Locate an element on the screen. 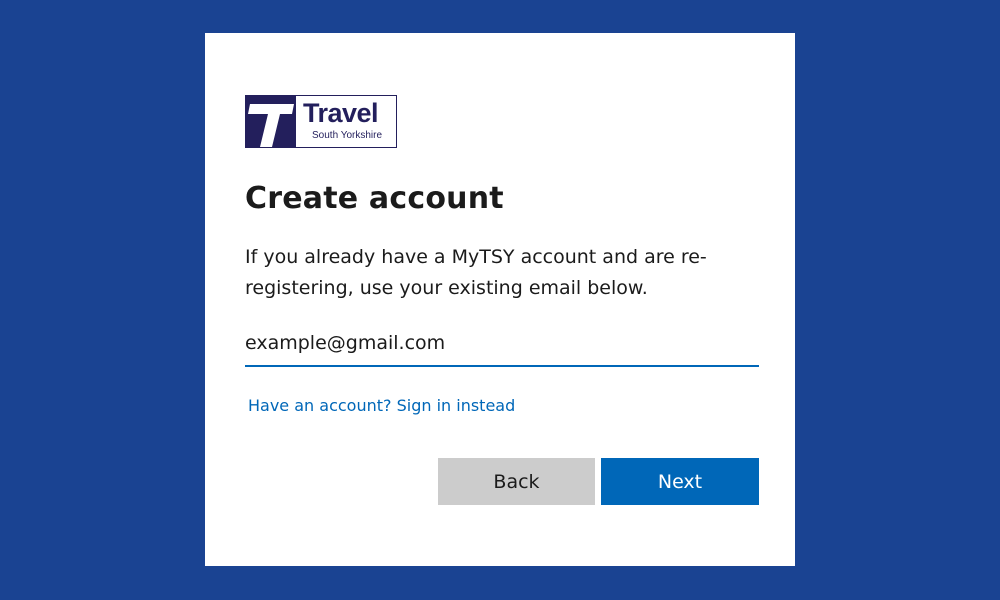  email-field is located at coordinates (502, 346).